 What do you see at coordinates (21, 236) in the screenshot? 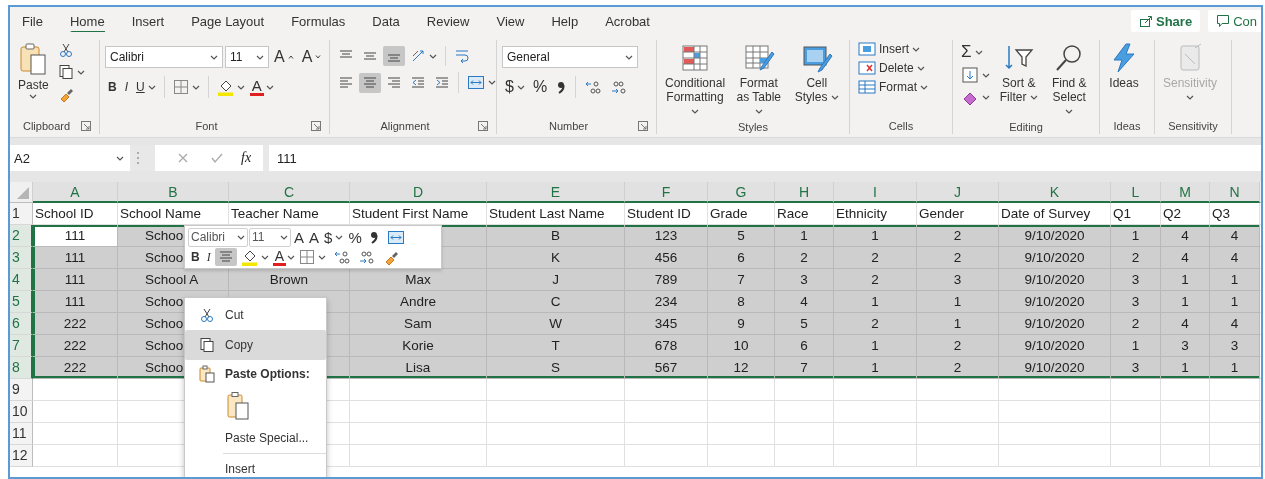
I see `row-header: 2` at bounding box center [21, 236].